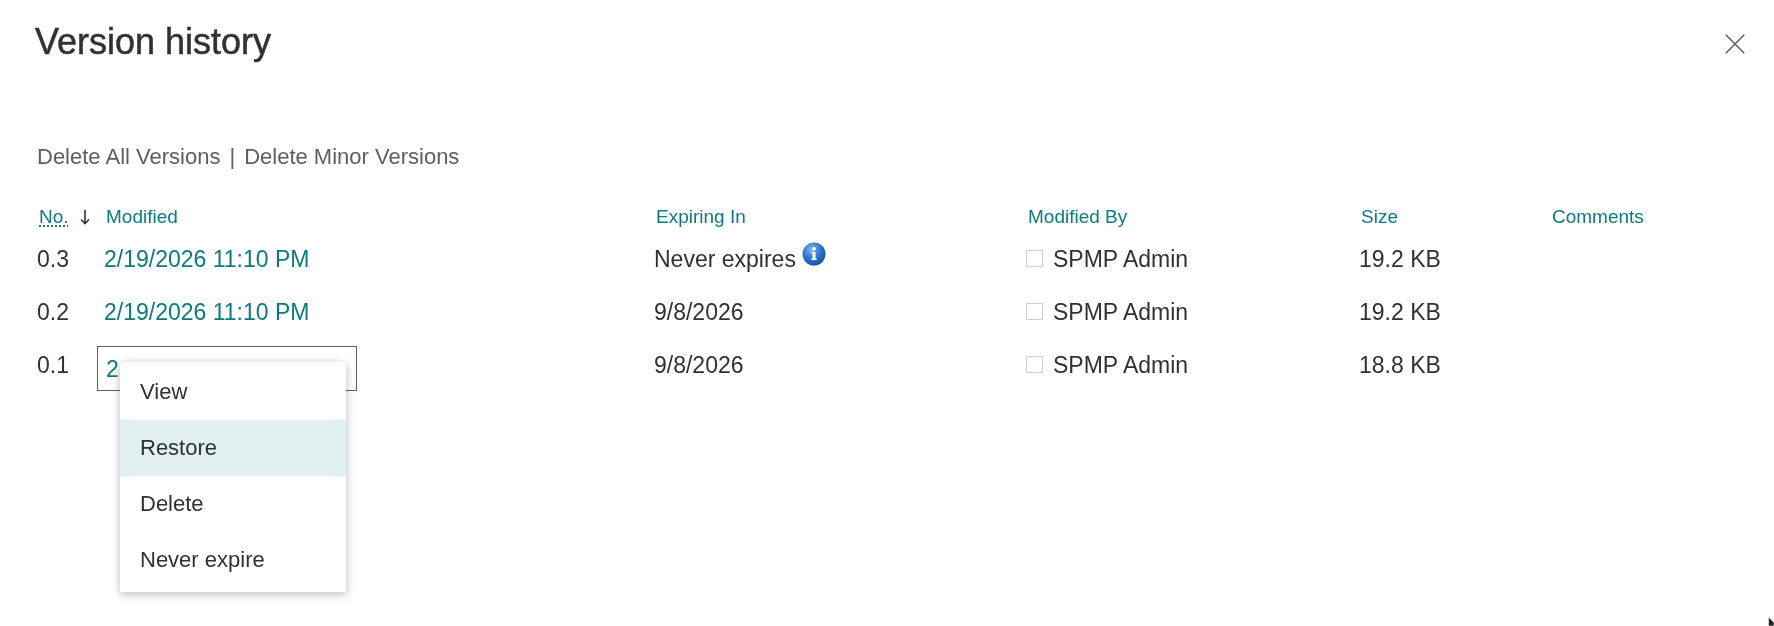 This screenshot has width=1774, height=626. I want to click on menu-item: Restore, so click(233, 448).